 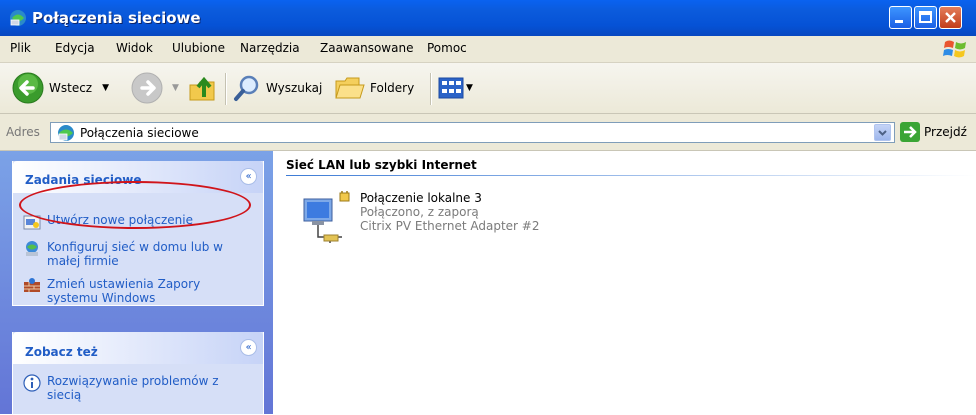 What do you see at coordinates (421, 198) in the screenshot?
I see `connection-name: Połączenie lokalne 3` at bounding box center [421, 198].